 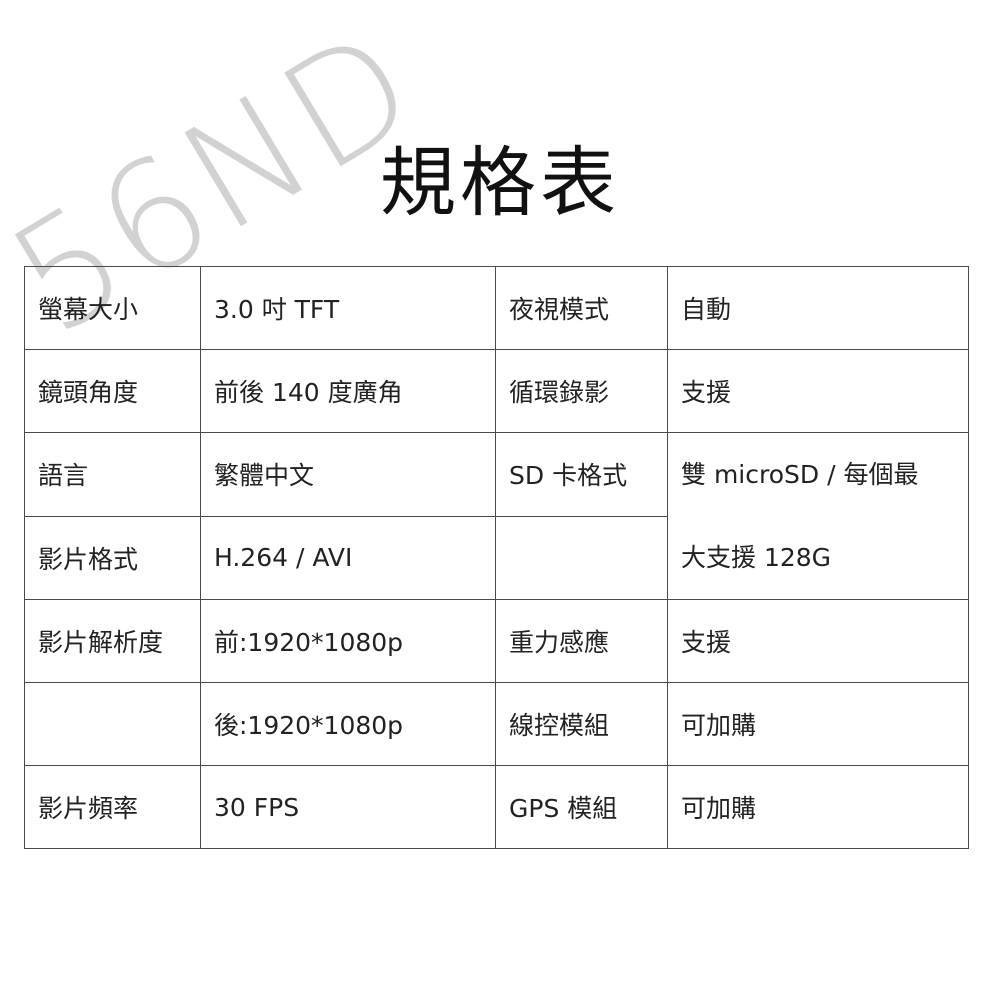 What do you see at coordinates (581, 308) in the screenshot?
I see `spec-label: 夜視模式` at bounding box center [581, 308].